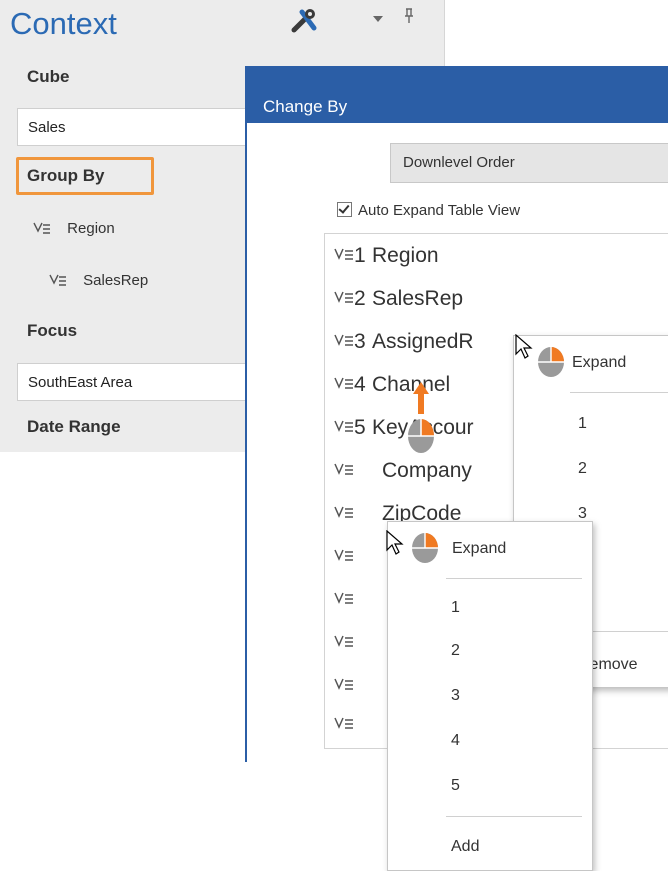 This screenshot has width=668, height=871. I want to click on checkbox-checked-icon, so click(344, 209).